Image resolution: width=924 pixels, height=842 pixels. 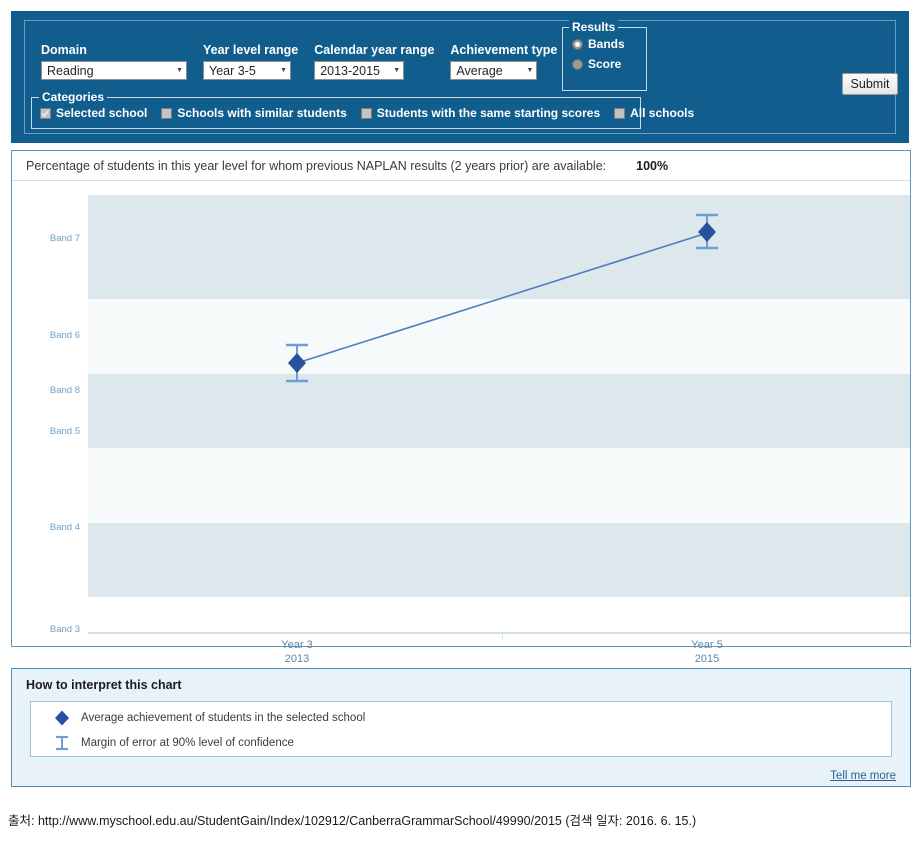 I want to click on year-level-range-value: Year 3-5, so click(x=232, y=70).